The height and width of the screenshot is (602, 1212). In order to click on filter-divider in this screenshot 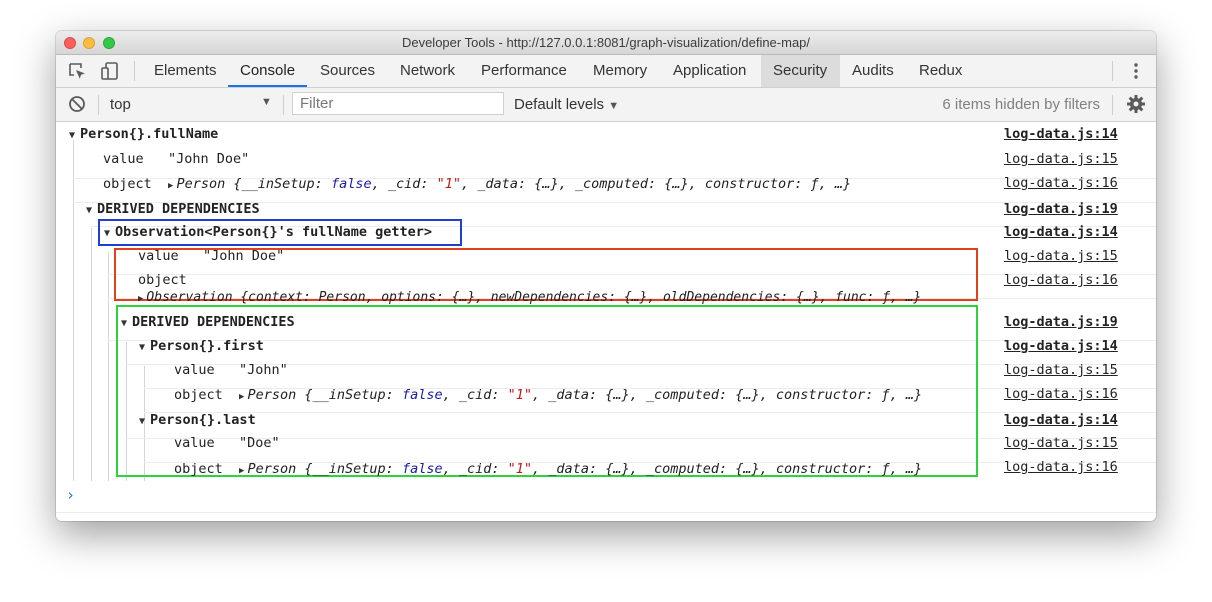, I will do `click(98, 105)`.